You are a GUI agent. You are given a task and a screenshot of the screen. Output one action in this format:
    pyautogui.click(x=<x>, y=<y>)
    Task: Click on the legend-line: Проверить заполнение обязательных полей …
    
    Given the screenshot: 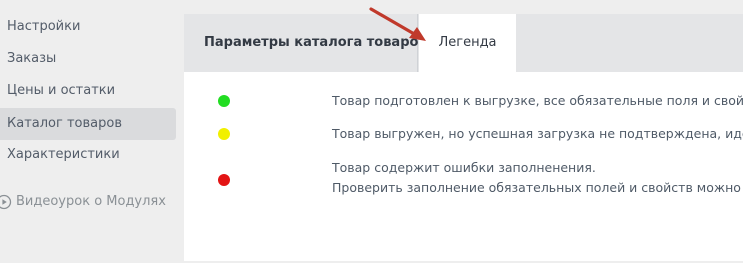 What is the action you would take?
    pyautogui.click(x=537, y=187)
    